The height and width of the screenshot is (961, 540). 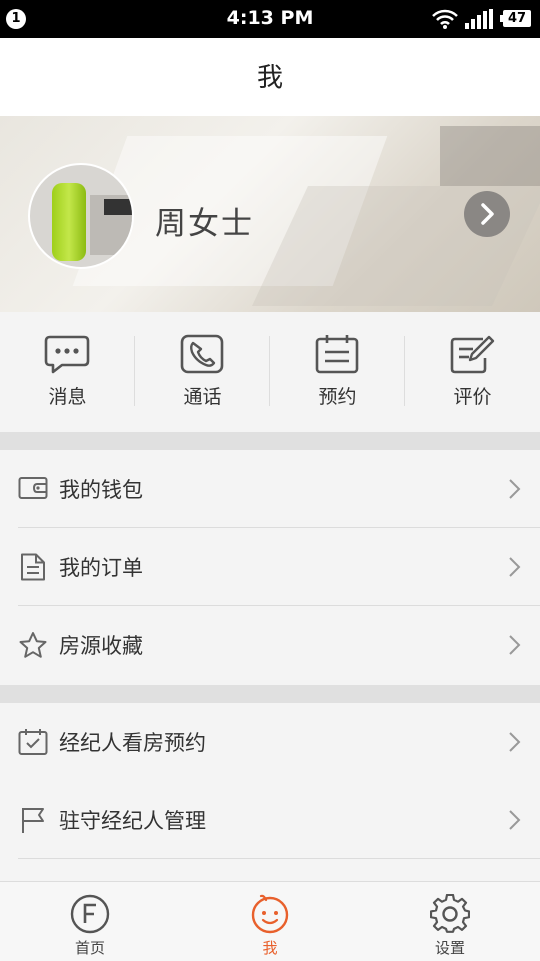 I want to click on menu-item-agent-appointment: 经纪人看房预约, so click(x=270, y=742).